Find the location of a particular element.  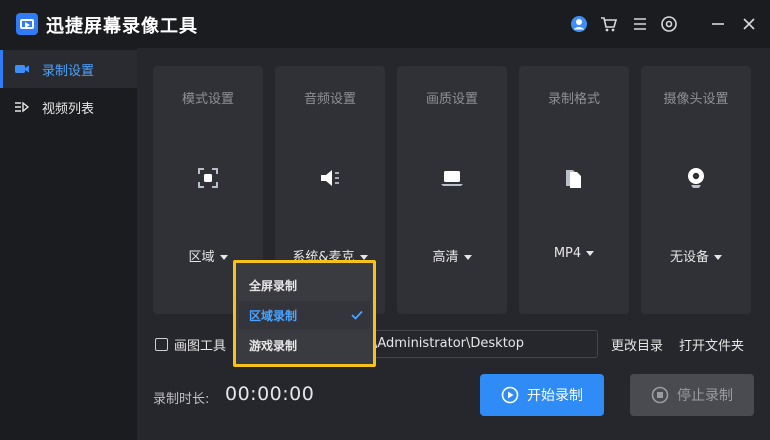

play-icon is located at coordinates (510, 395).